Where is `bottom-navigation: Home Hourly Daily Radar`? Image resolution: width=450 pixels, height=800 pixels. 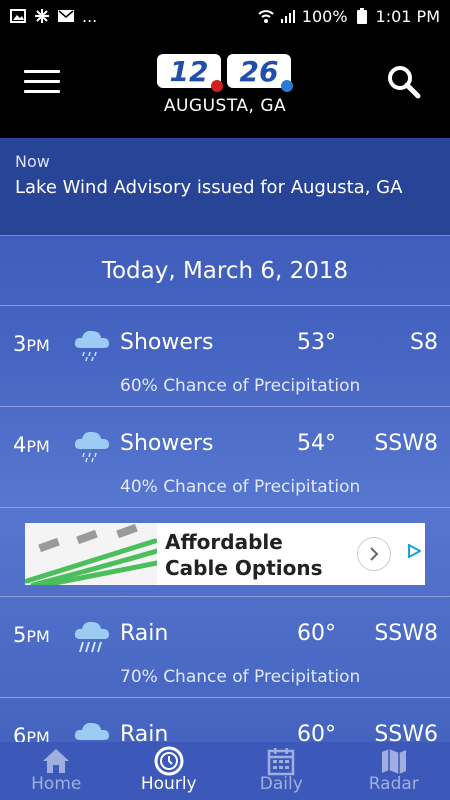 bottom-navigation: Home Hourly Daily Radar is located at coordinates (225, 771).